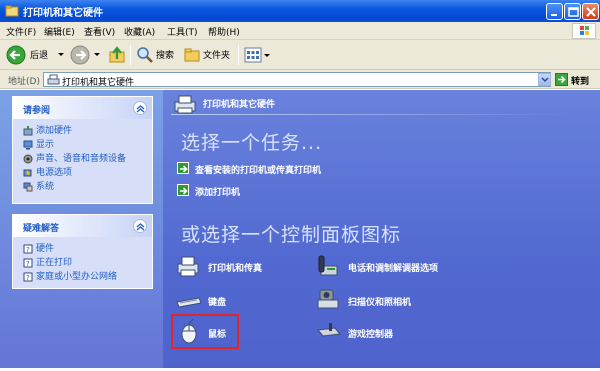 The height and width of the screenshot is (371, 600). I want to click on link-system: 系统, so click(38, 185).